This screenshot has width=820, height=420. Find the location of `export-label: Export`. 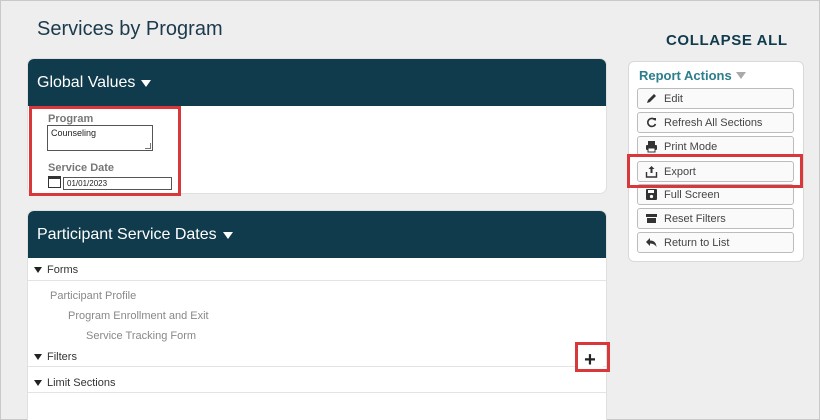

export-label: Export is located at coordinates (680, 171).